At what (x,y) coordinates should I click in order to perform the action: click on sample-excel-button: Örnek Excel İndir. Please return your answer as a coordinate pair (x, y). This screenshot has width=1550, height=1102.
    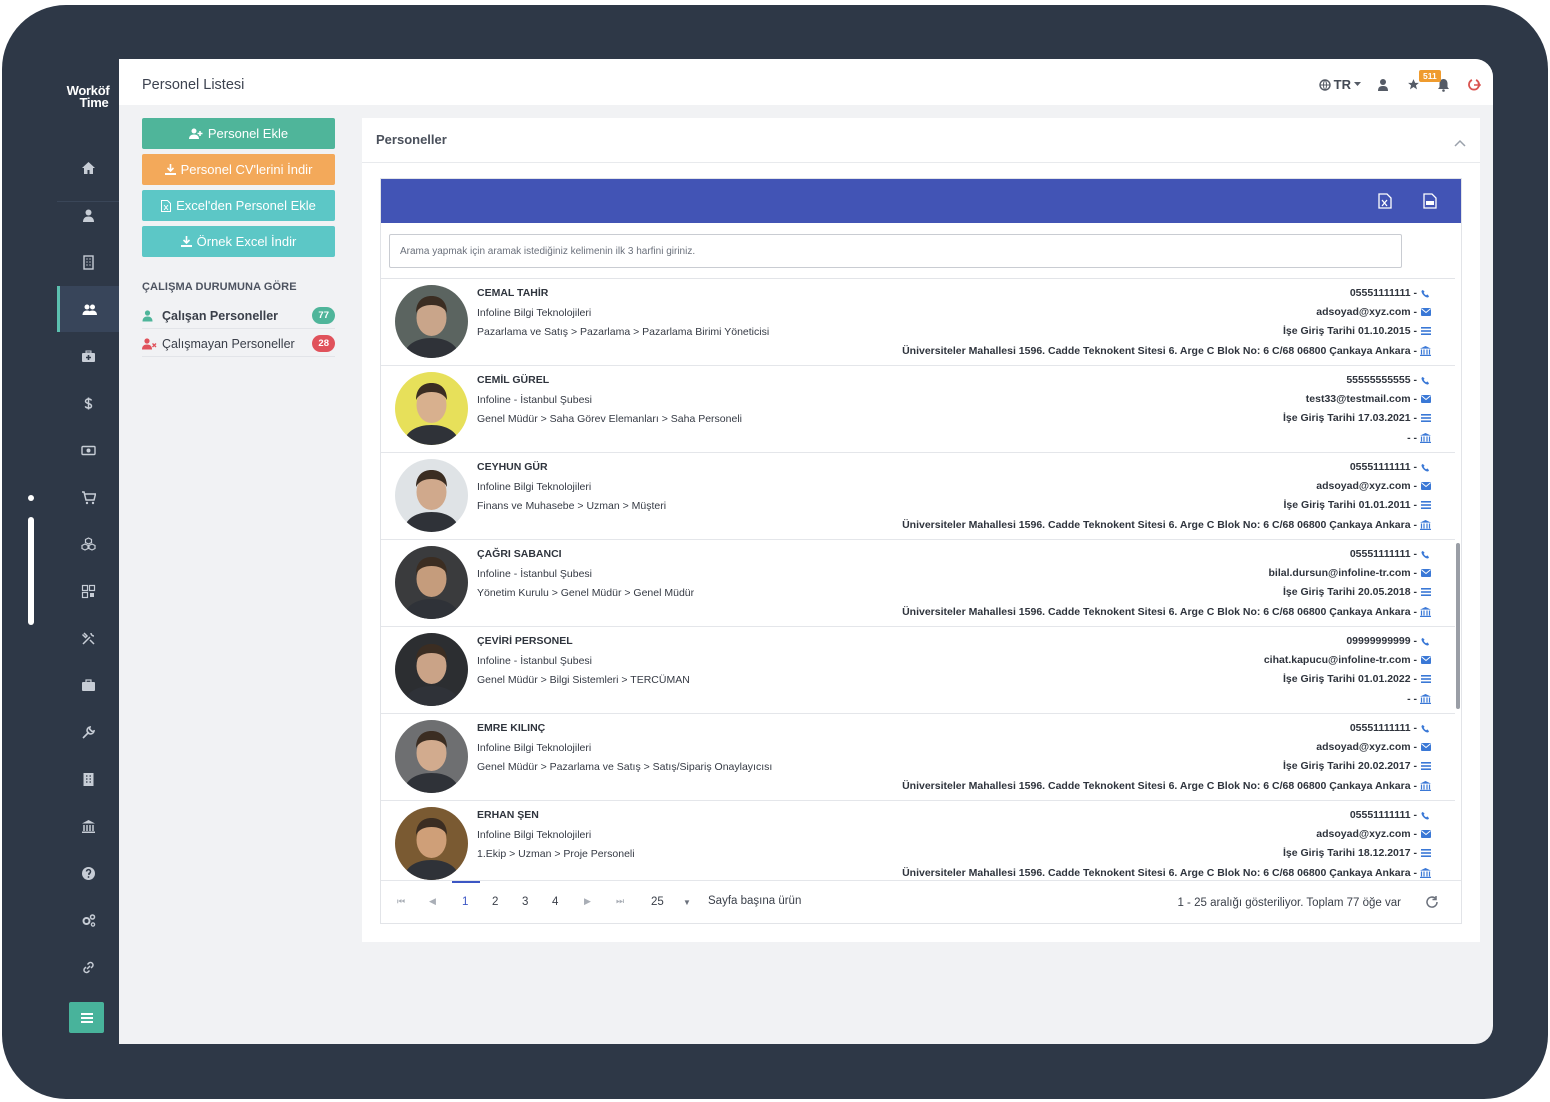
    Looking at the image, I should click on (238, 241).